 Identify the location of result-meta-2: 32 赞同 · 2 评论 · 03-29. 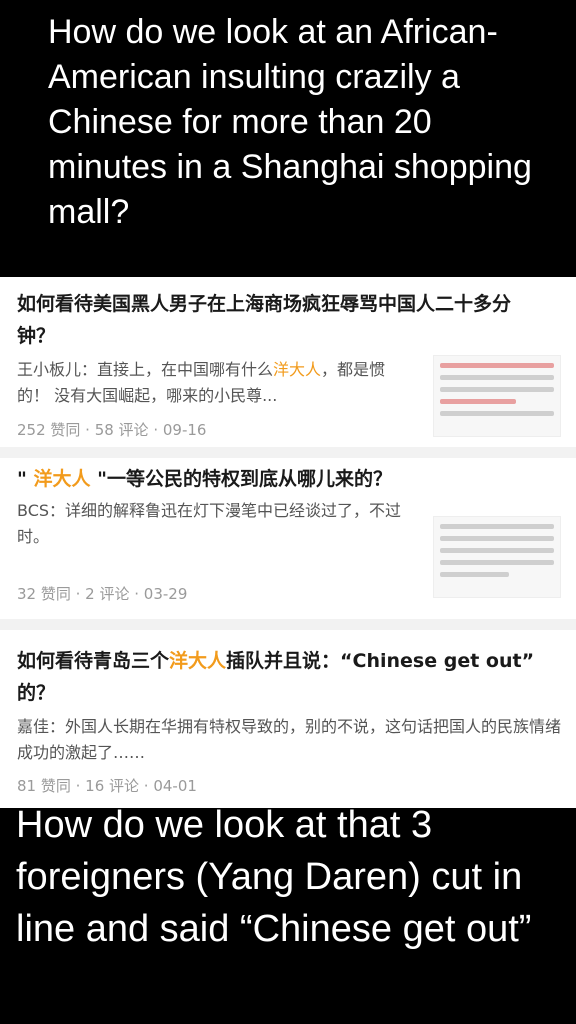
(102, 594).